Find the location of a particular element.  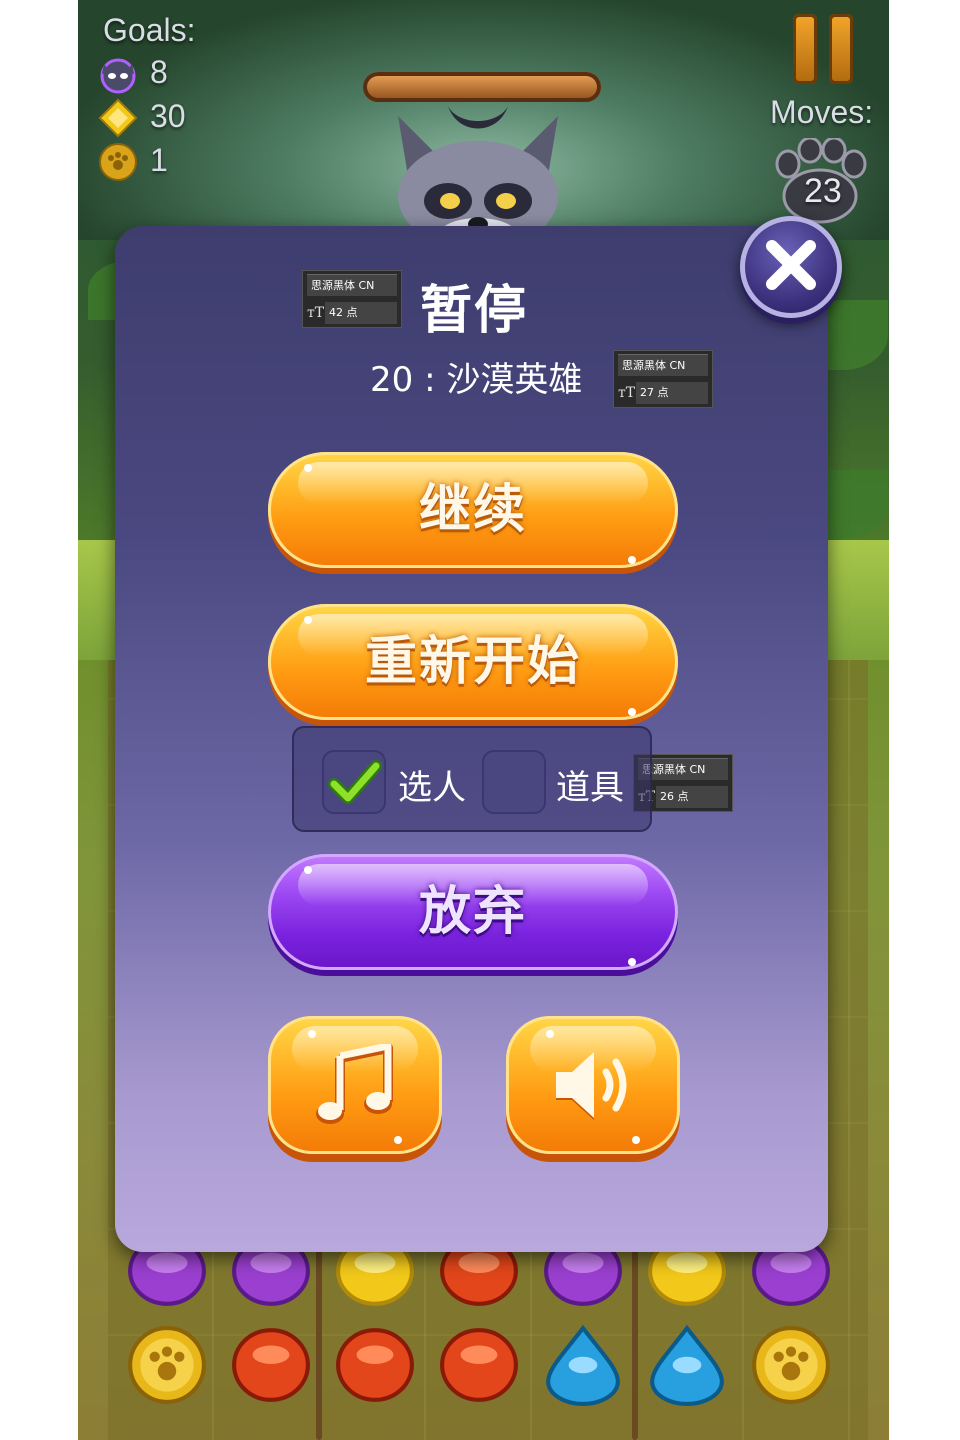

sound-toggle-button is located at coordinates (593, 1089).